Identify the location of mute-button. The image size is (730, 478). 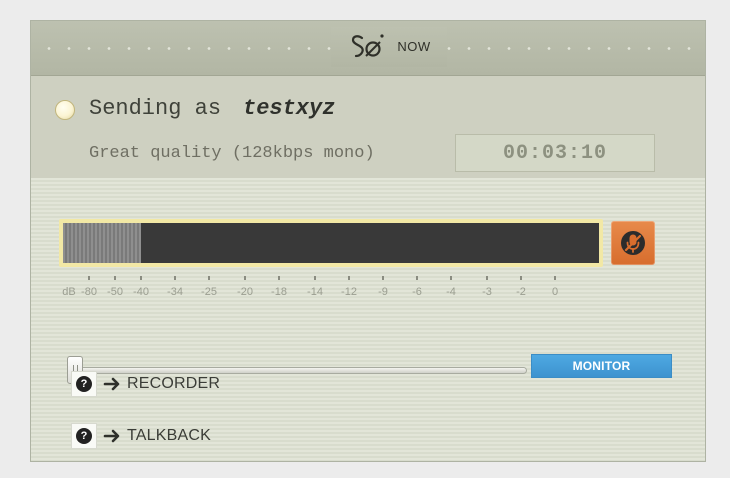
(633, 243).